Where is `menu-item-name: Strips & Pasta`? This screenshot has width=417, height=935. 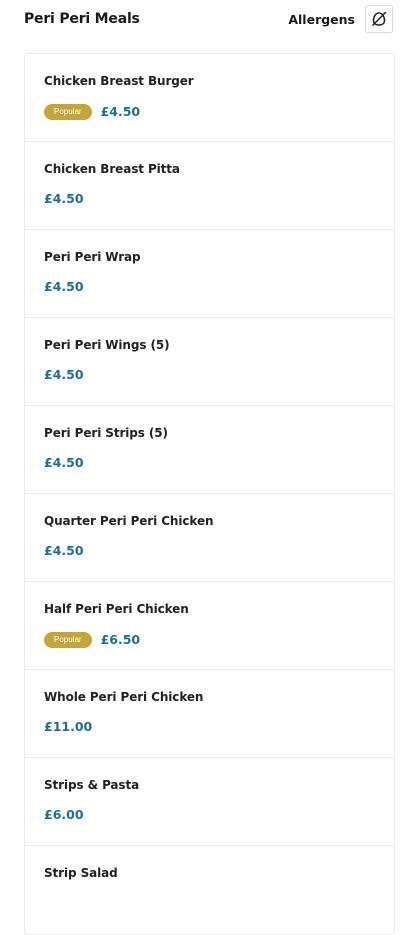 menu-item-name: Strips & Pasta is located at coordinates (92, 785).